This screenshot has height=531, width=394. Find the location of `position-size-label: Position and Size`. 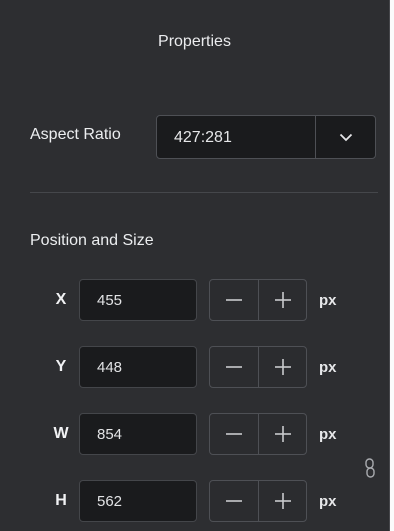

position-size-label: Position and Size is located at coordinates (92, 240).